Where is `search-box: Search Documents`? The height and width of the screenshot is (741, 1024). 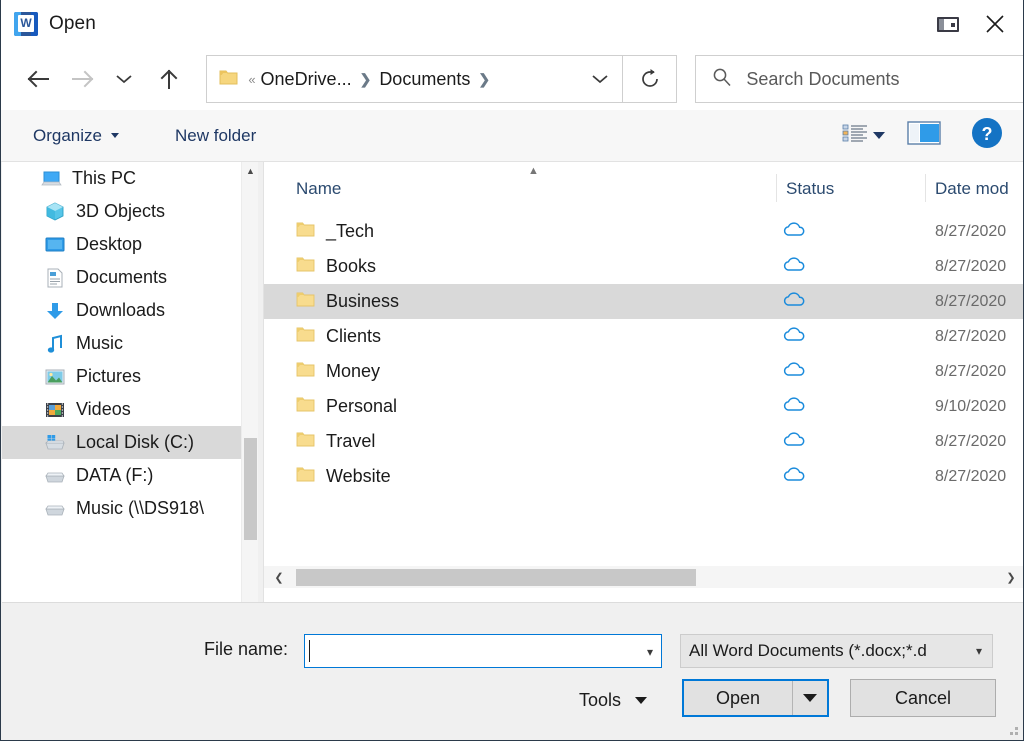 search-box: Search Documents is located at coordinates (859, 79).